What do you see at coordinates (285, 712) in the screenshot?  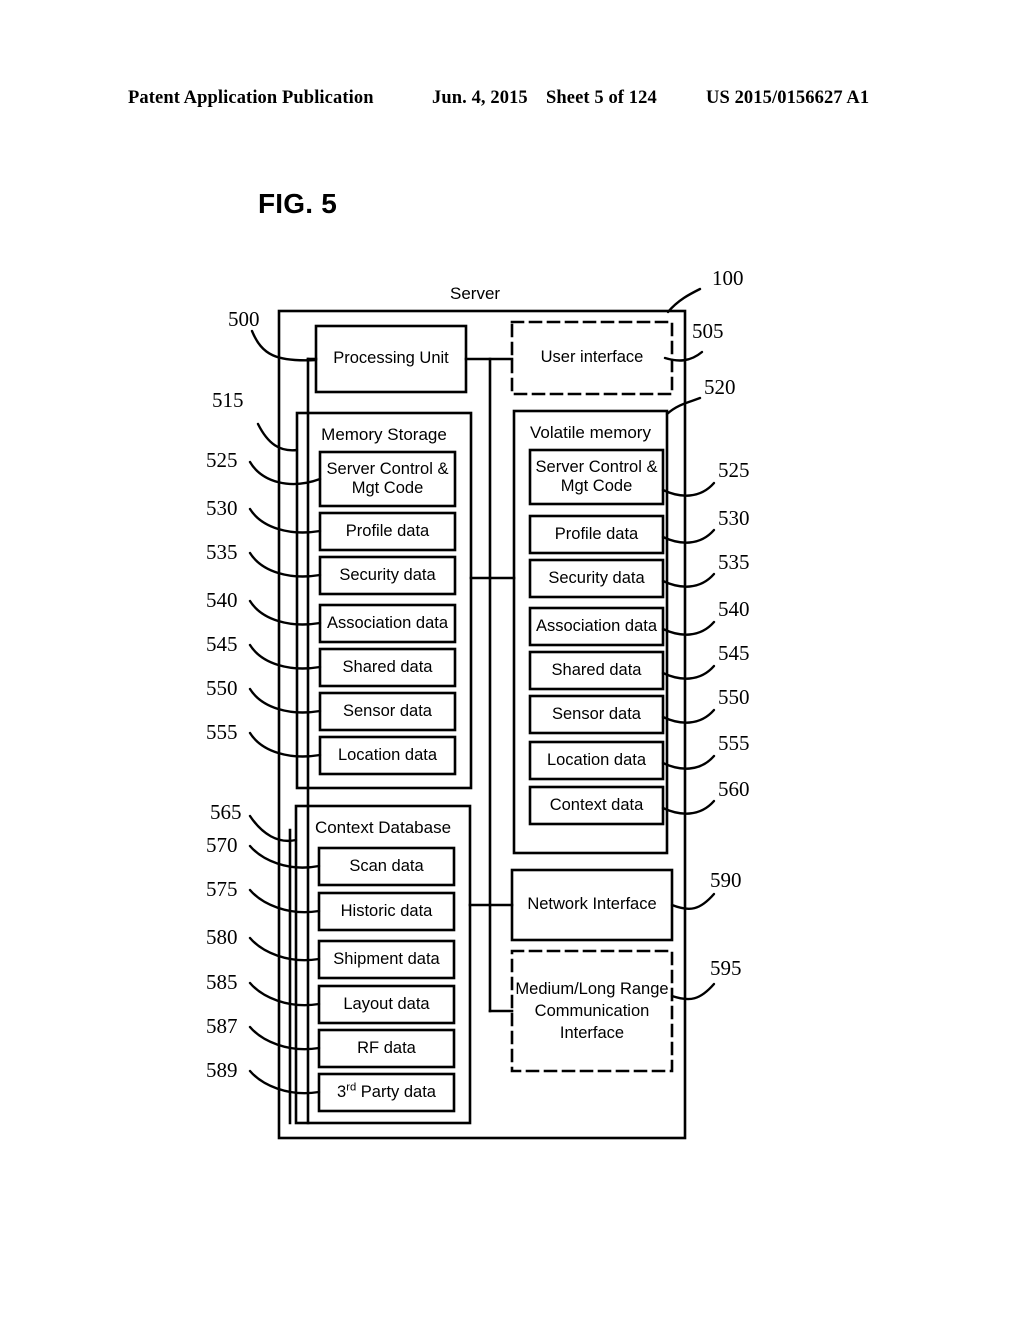 I see `leader-lines-left` at bounding box center [285, 712].